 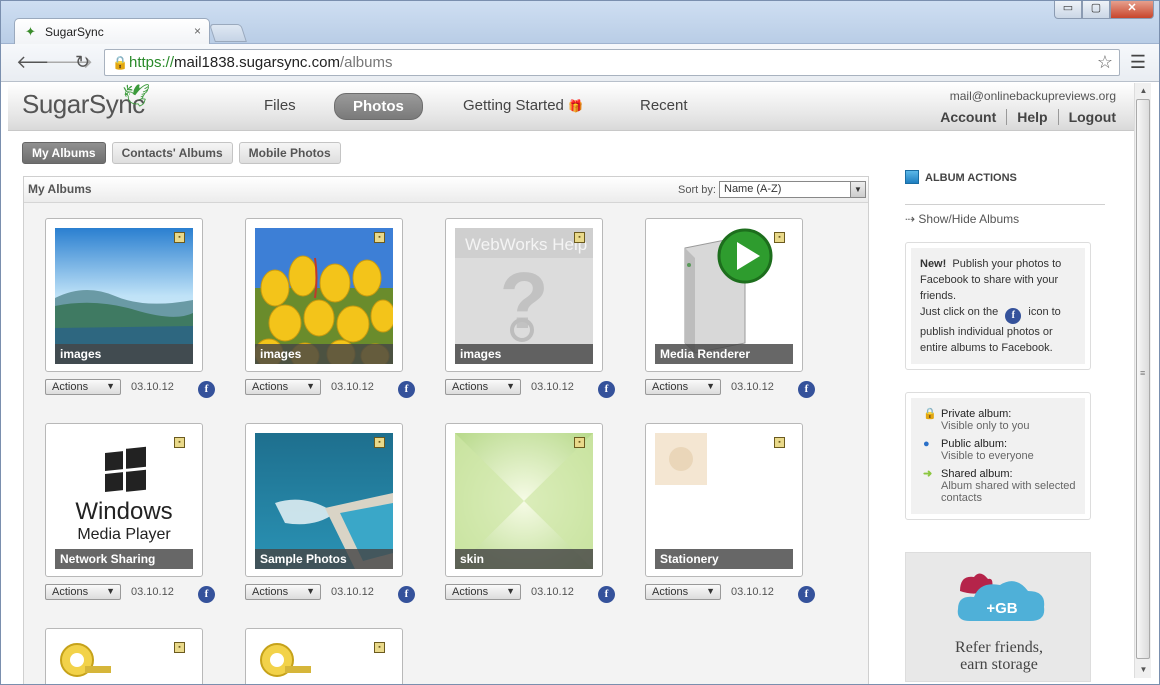 I want to click on album-card: WebWorks Help ? ▪ images, so click(x=524, y=295).